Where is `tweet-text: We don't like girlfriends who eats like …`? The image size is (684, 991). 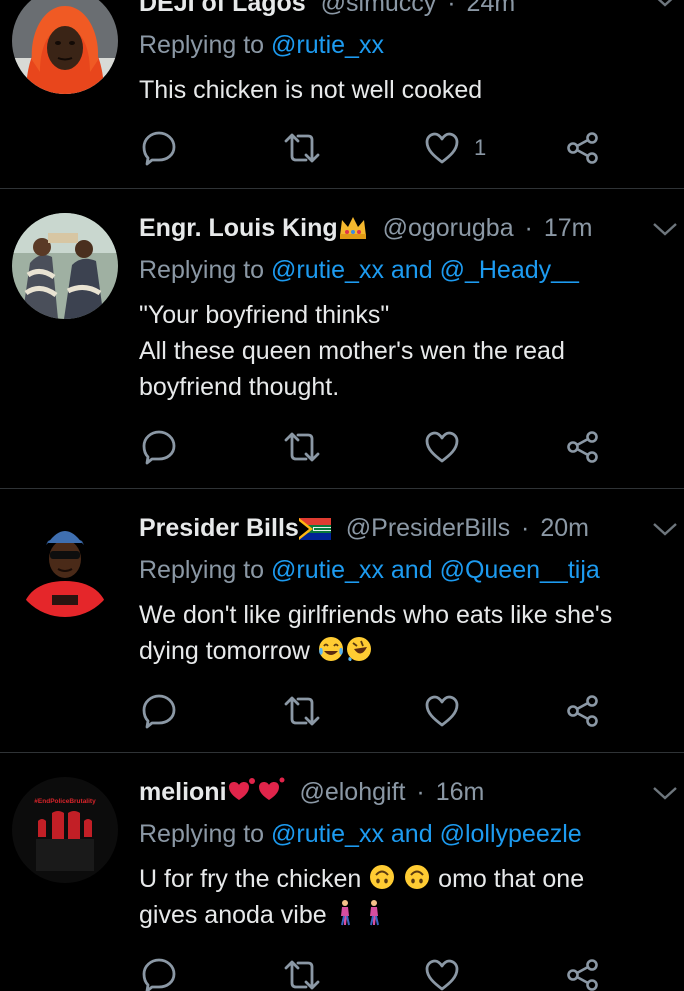
tweet-text: We don't like girlfriends who eats like … is located at coordinates (401, 633).